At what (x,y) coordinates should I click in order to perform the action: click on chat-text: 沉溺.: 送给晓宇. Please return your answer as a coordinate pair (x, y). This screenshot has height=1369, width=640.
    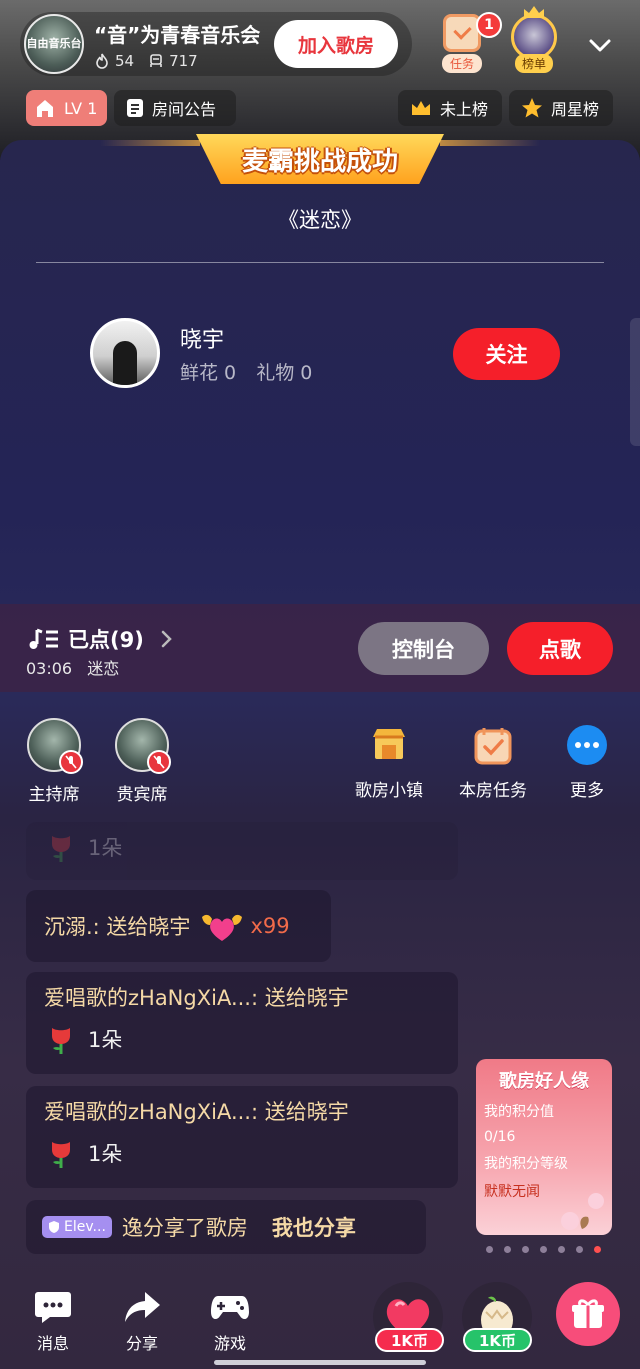
    Looking at the image, I should click on (117, 927).